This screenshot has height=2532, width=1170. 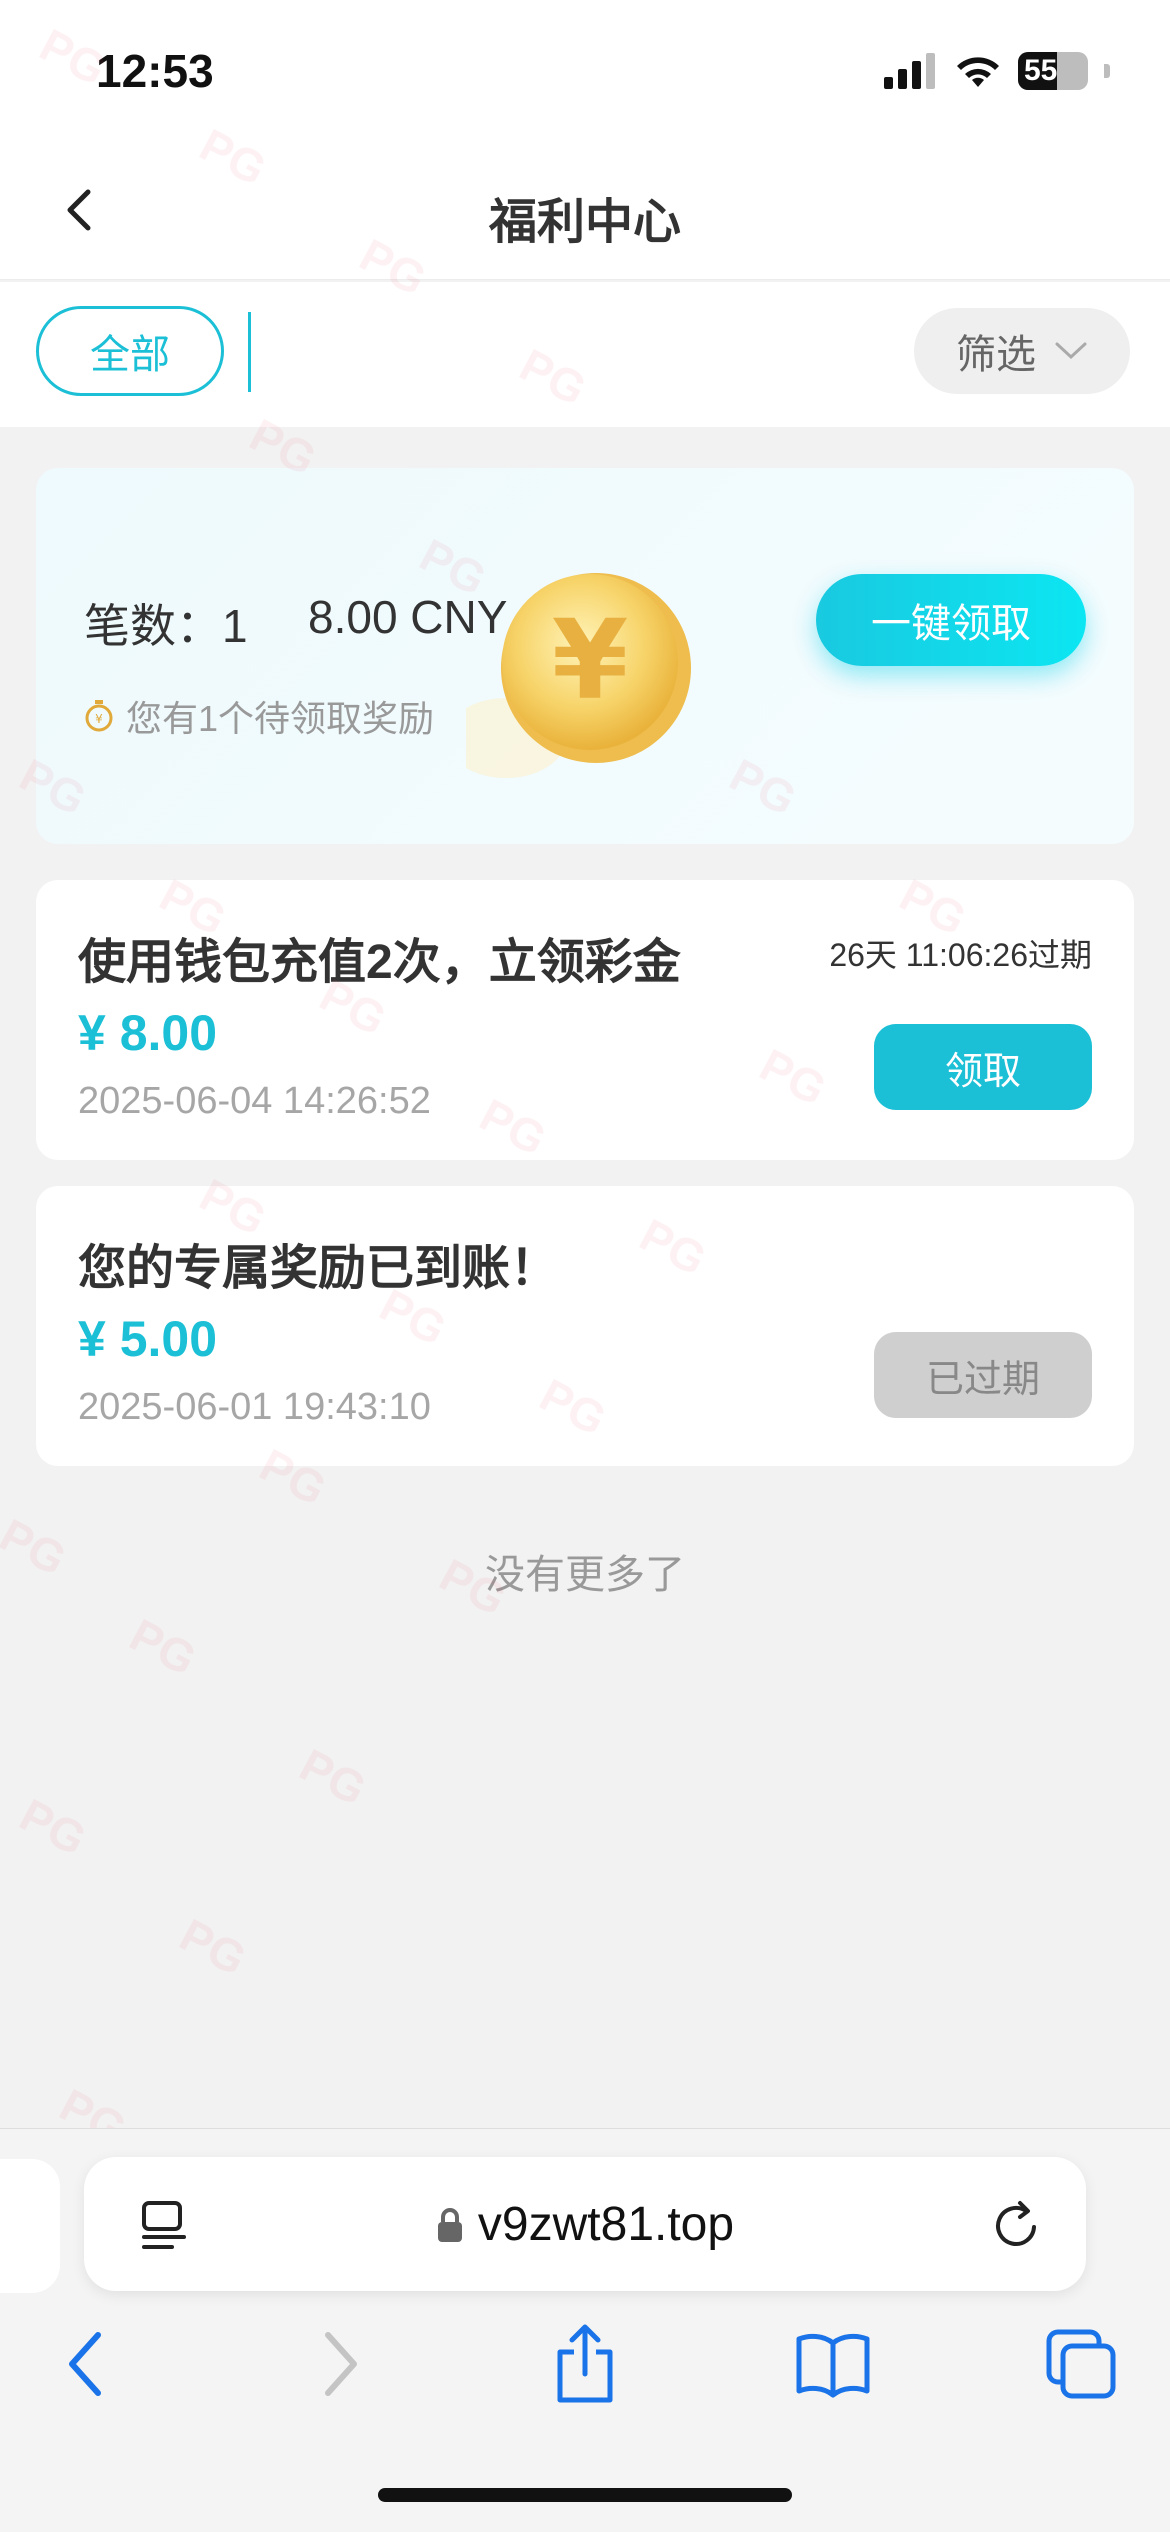 I want to click on reward-amount: ¥ 8.00, so click(x=148, y=1033).